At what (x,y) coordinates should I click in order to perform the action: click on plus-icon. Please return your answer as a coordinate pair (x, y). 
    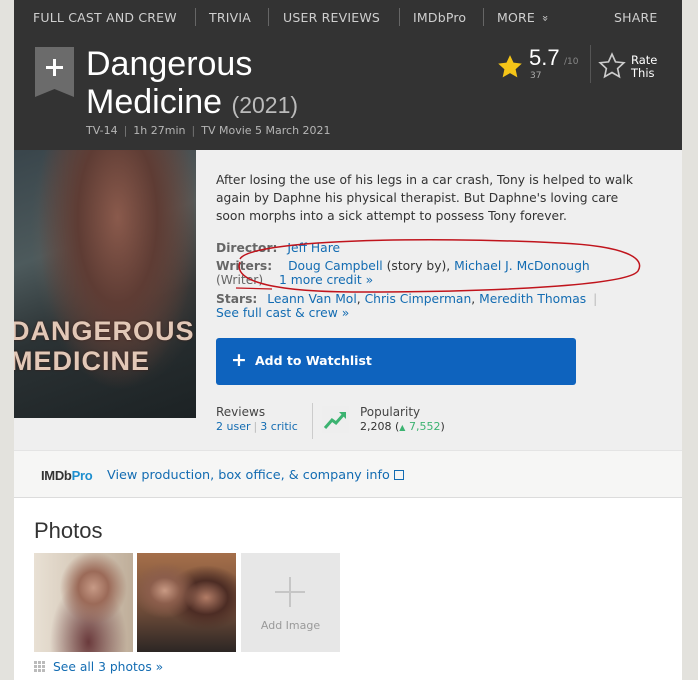
    Looking at the image, I should click on (290, 592).